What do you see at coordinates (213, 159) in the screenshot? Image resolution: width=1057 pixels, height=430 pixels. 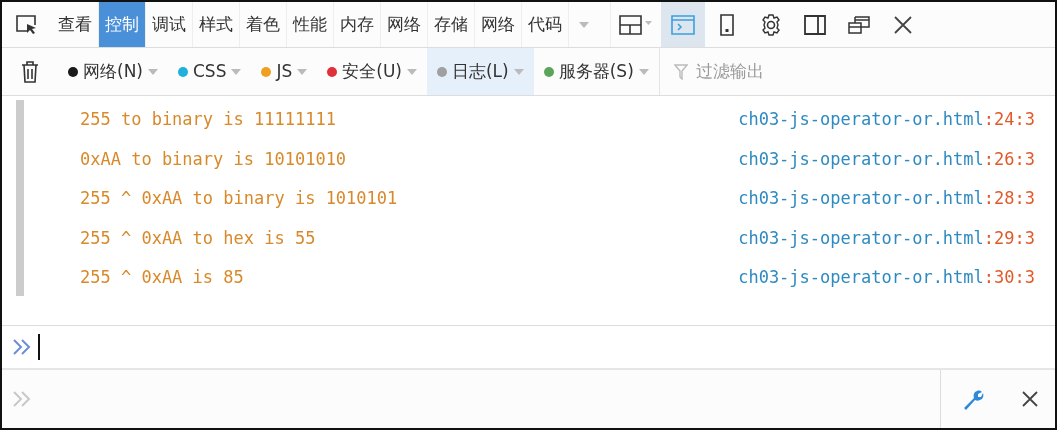 I see `log-message: 0xAA to binary is 10101010` at bounding box center [213, 159].